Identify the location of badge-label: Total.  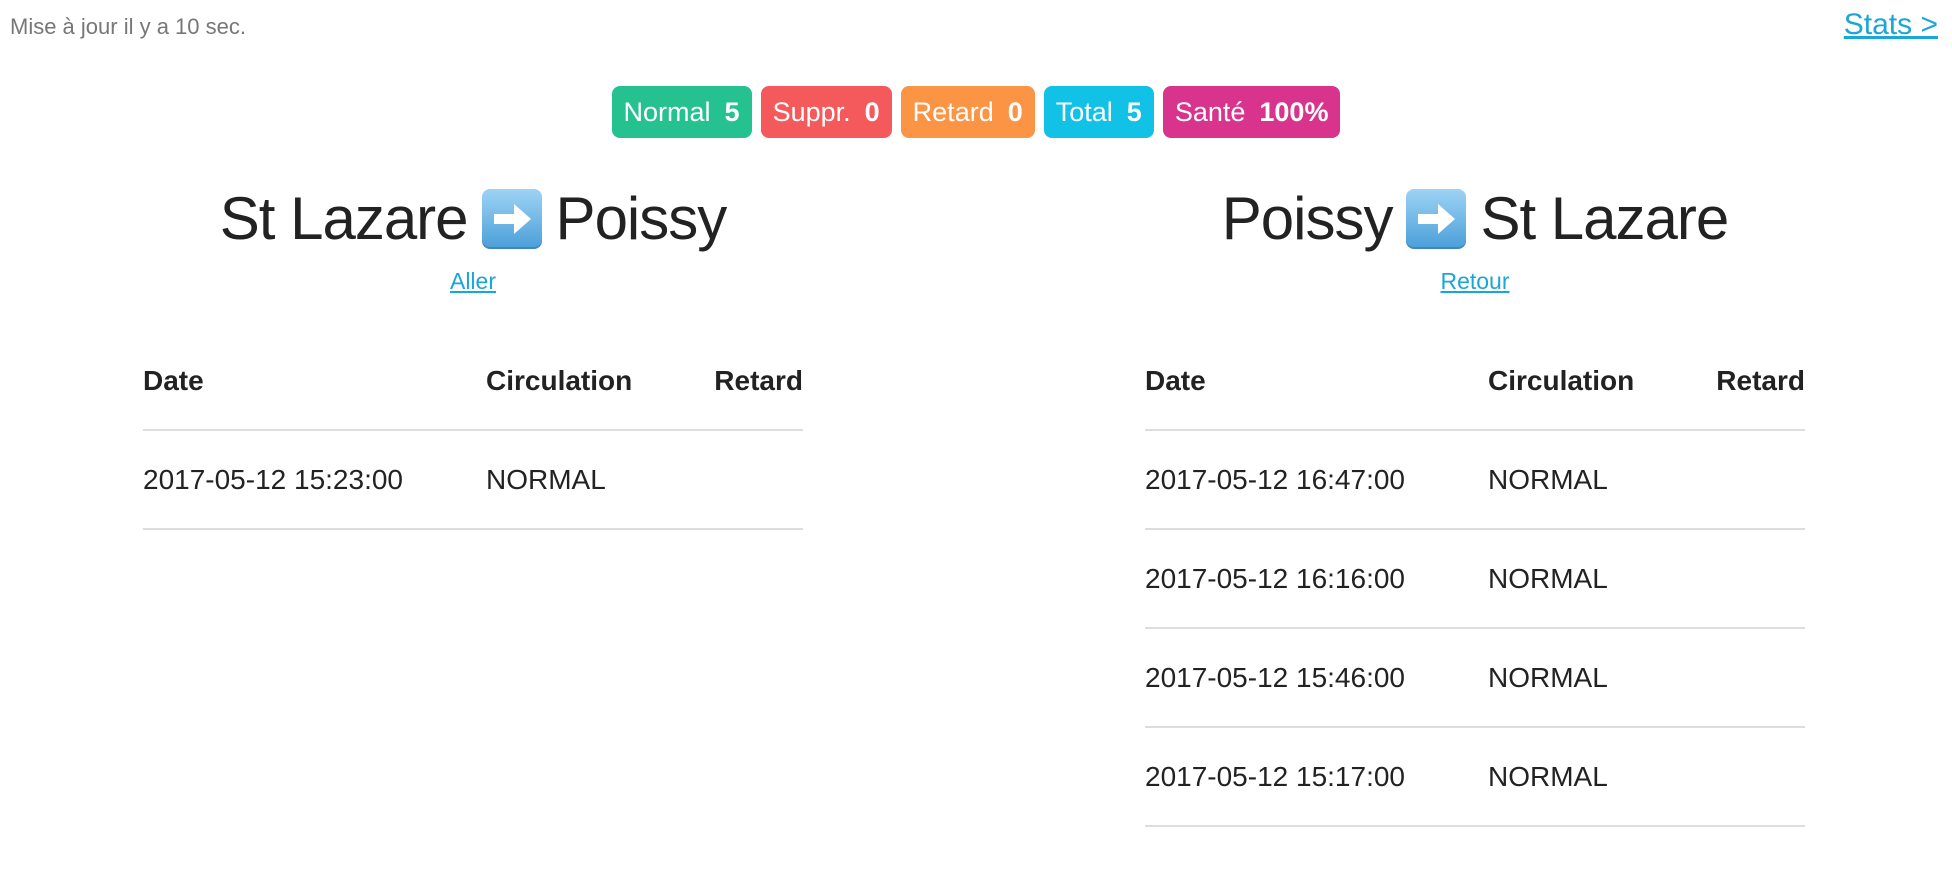
(1084, 112).